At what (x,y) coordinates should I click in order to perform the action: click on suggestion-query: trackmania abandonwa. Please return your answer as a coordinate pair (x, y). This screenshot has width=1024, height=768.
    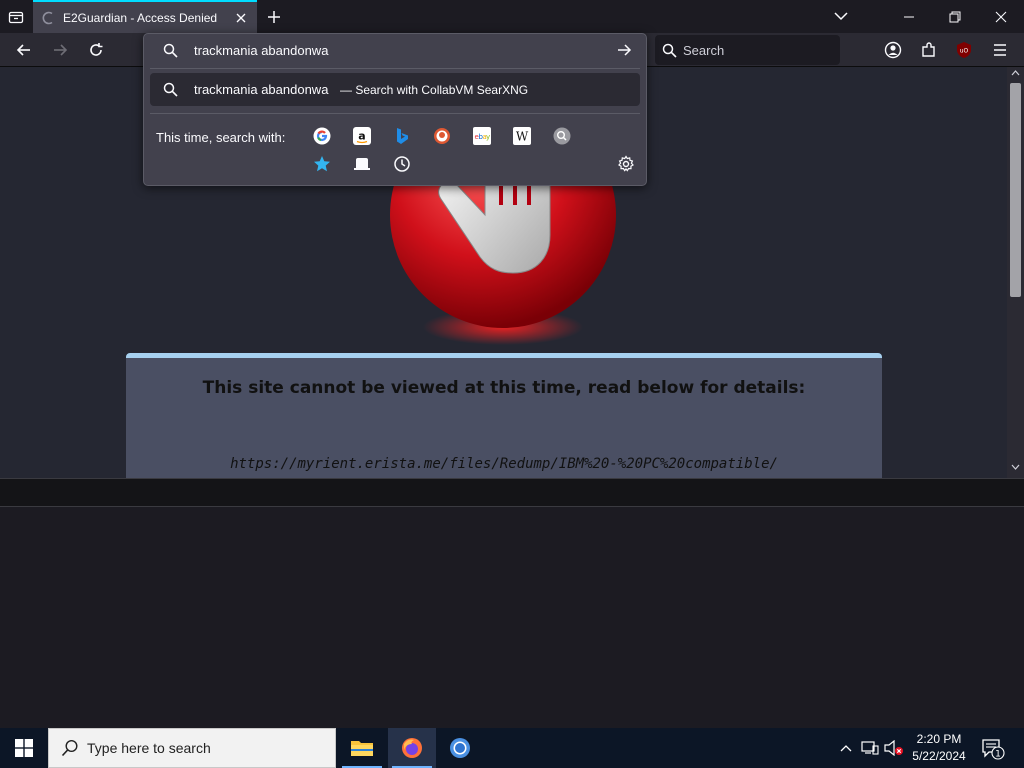
    Looking at the image, I should click on (261, 89).